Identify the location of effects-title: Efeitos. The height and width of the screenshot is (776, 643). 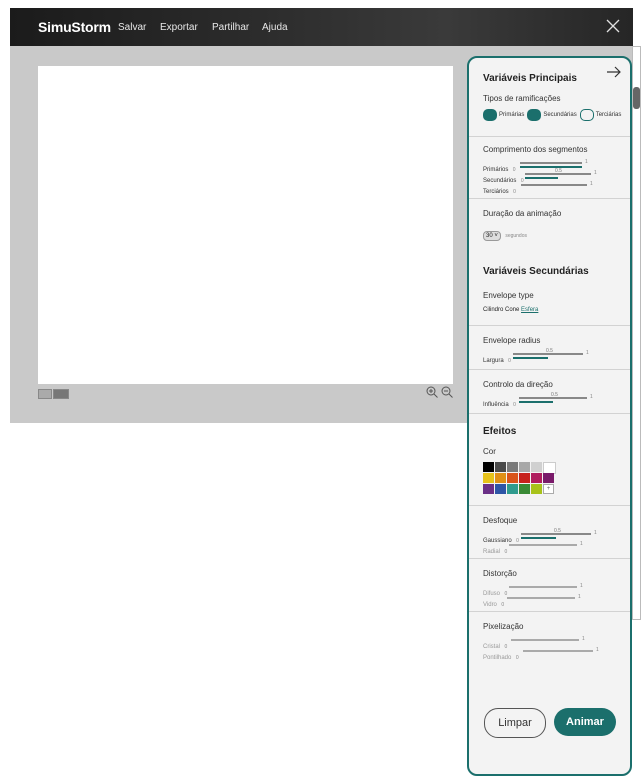
(500, 431).